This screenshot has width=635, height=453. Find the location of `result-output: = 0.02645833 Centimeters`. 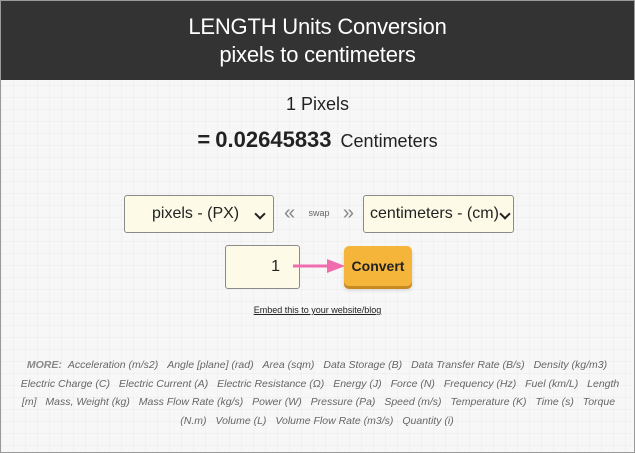

result-output: = 0.02645833 Centimeters is located at coordinates (317, 140).